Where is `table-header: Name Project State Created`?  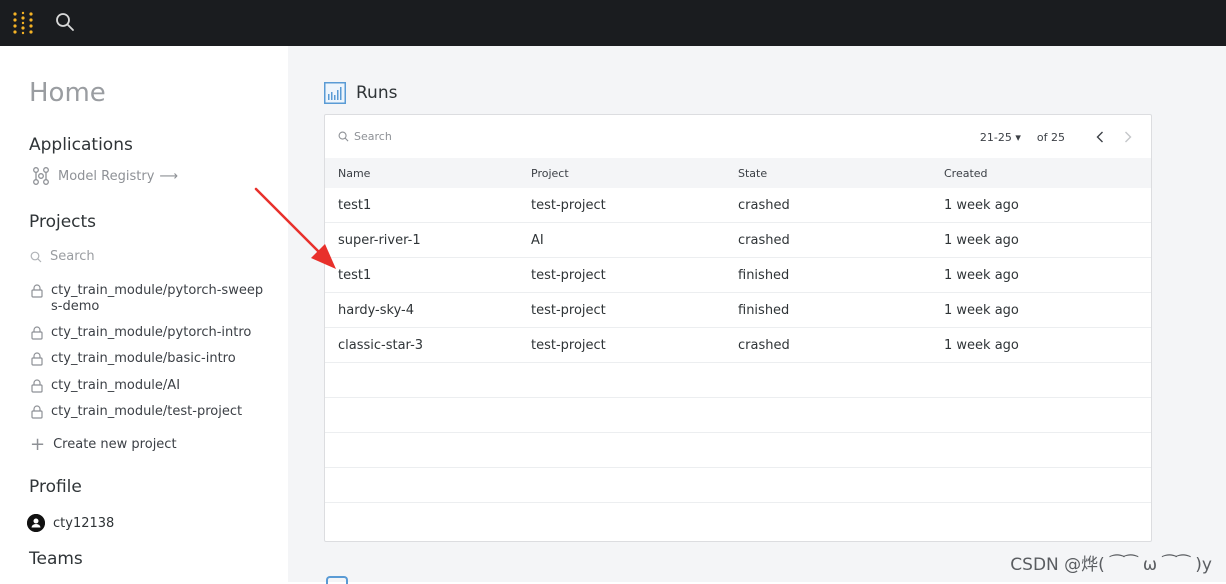 table-header: Name Project State Created is located at coordinates (738, 173).